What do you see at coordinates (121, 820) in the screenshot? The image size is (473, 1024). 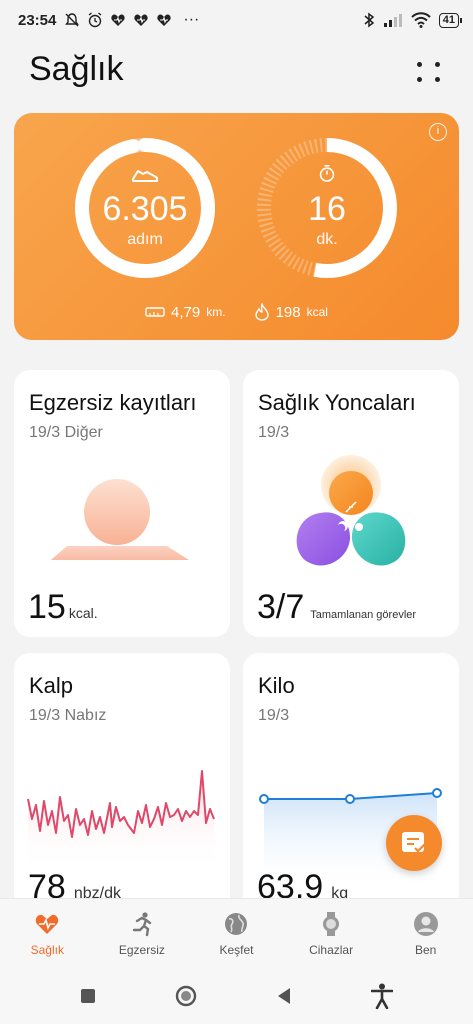 I see `heart-rate-chart` at bounding box center [121, 820].